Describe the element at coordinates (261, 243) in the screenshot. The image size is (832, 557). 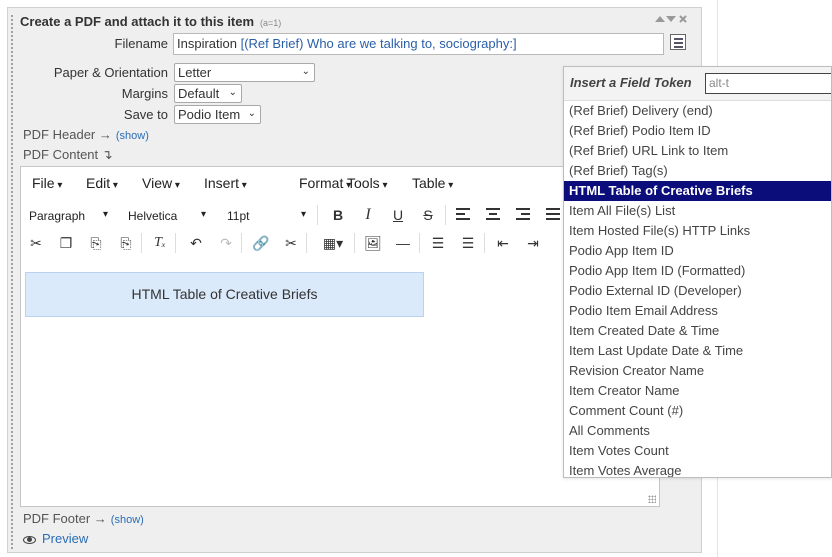
I see `link-icon: 🔗` at that location.